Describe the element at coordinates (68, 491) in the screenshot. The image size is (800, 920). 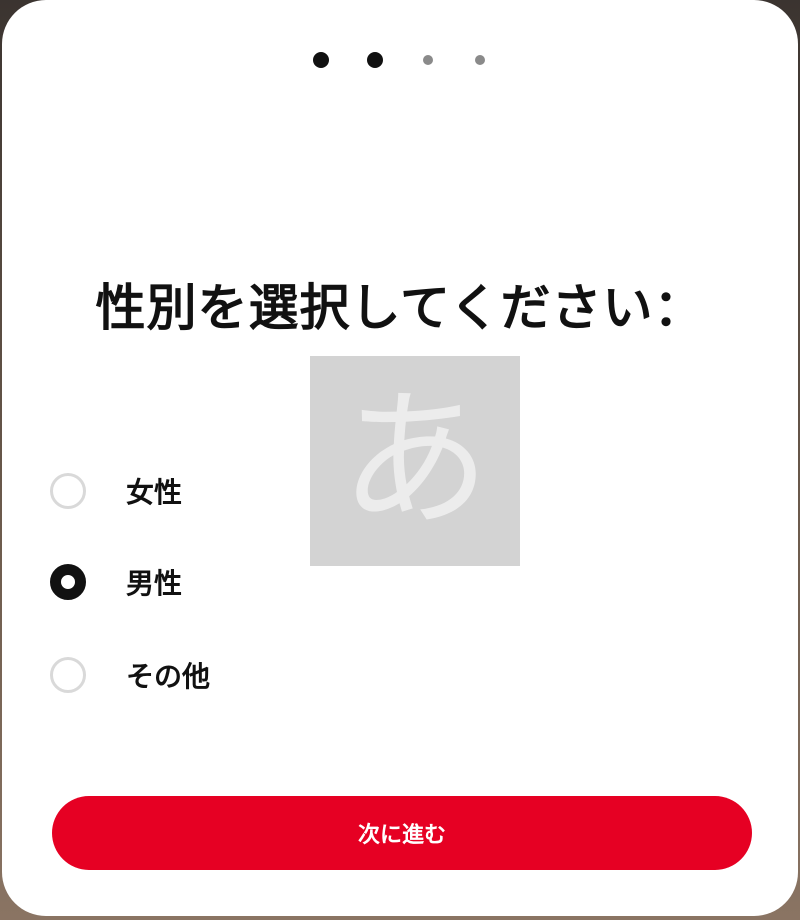
I see `radio-female` at that location.